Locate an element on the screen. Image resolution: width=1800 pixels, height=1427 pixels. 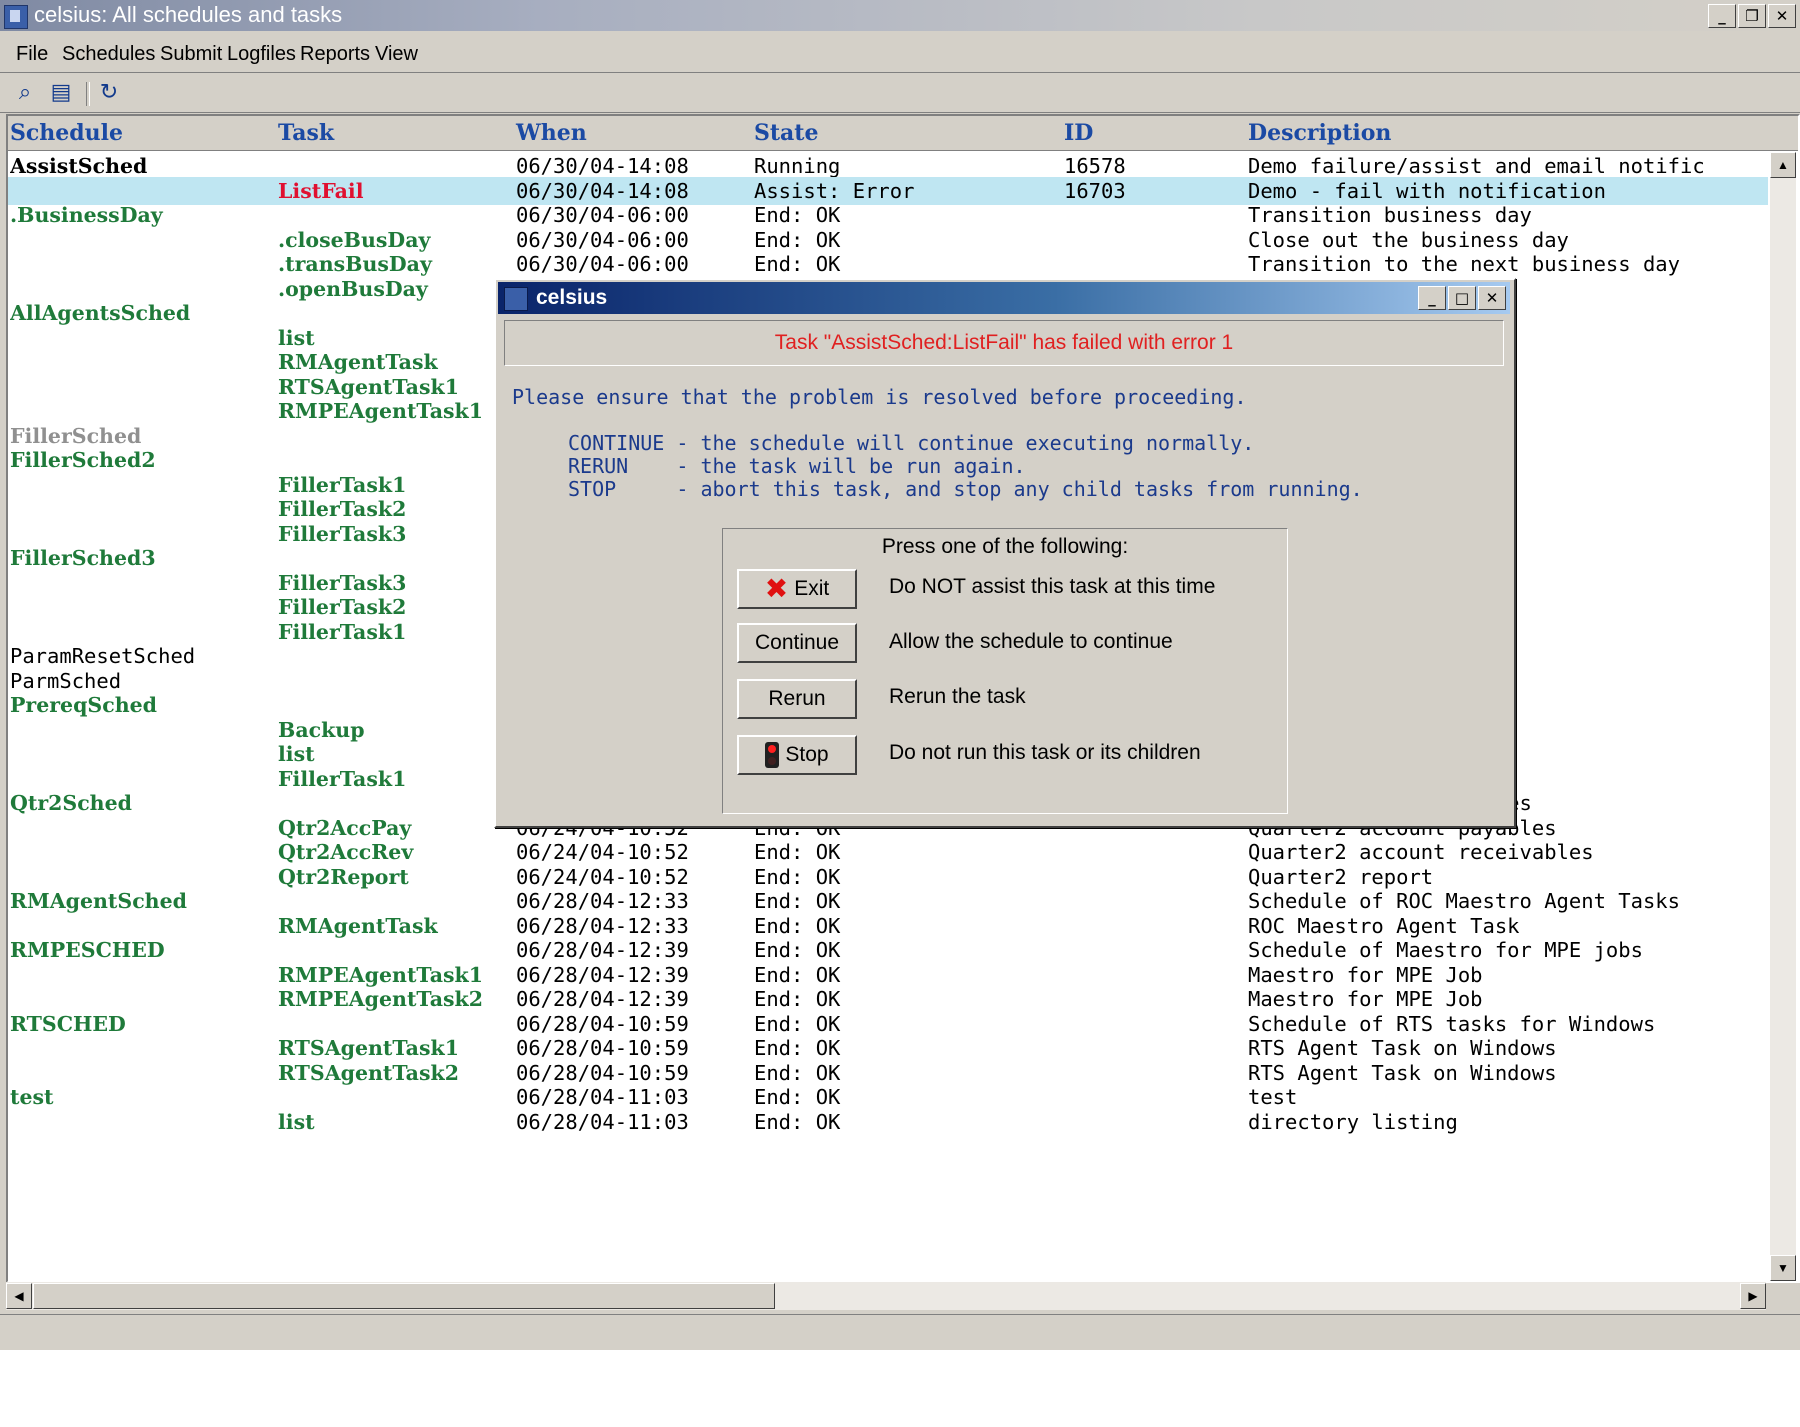
stop-button-label: Stop is located at coordinates (807, 754).